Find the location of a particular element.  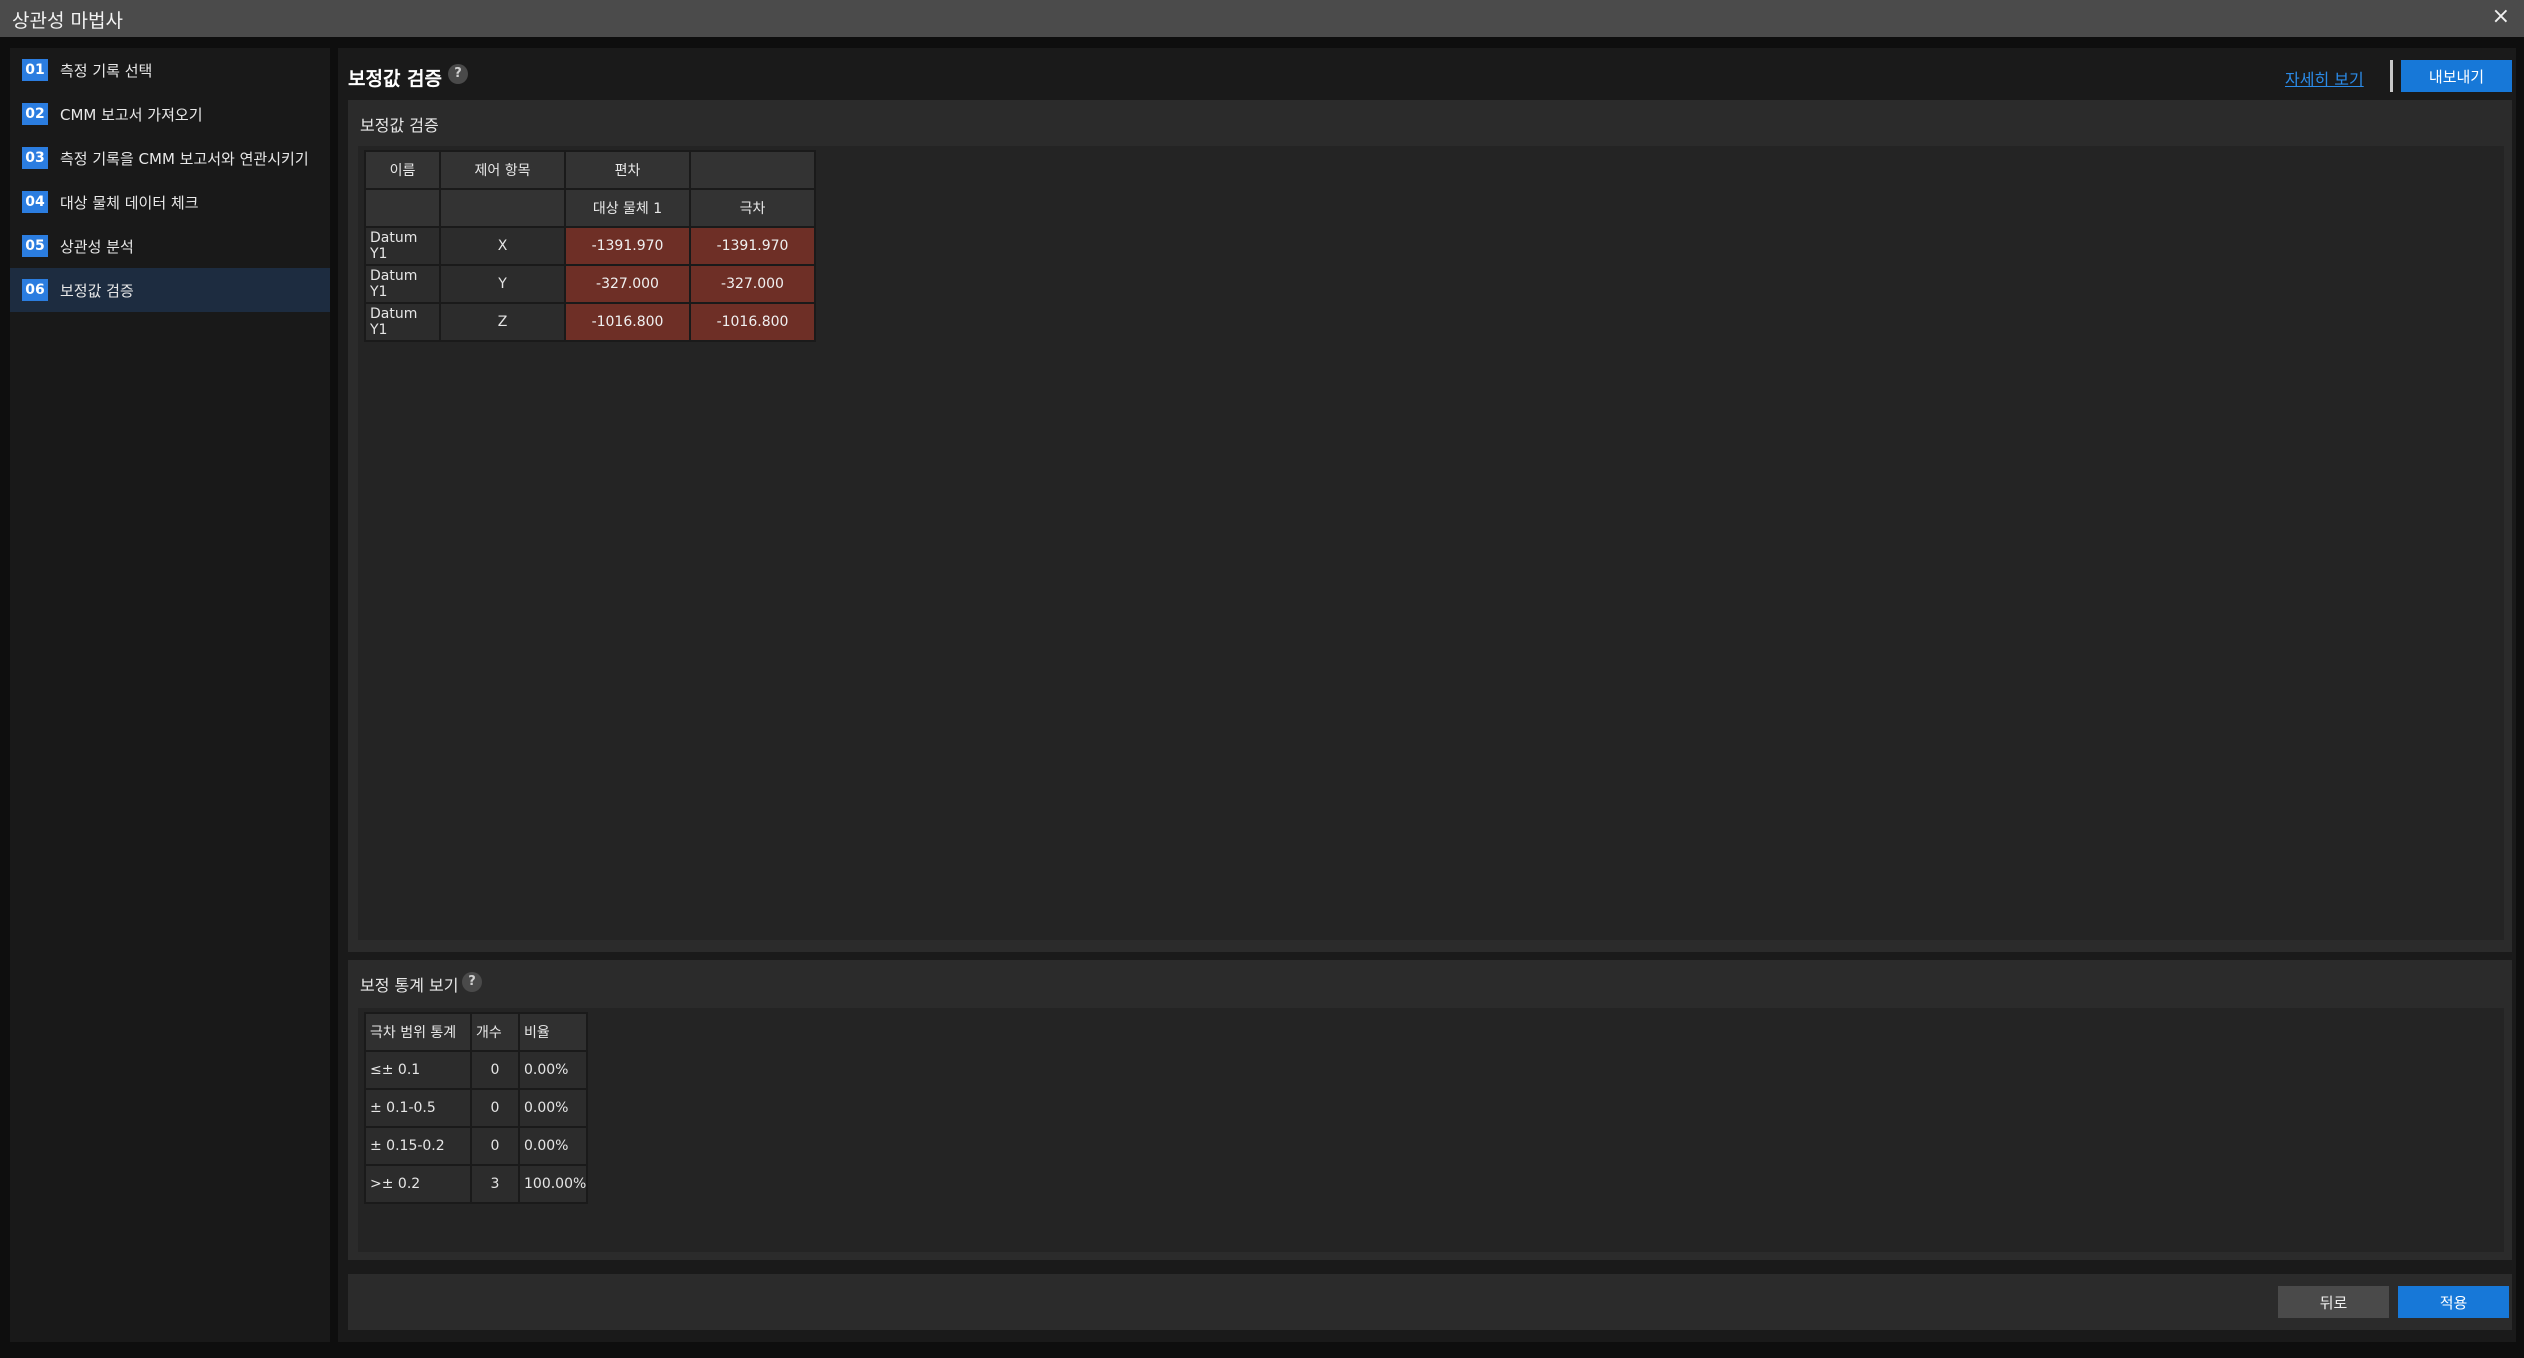

divider is located at coordinates (2391, 76).